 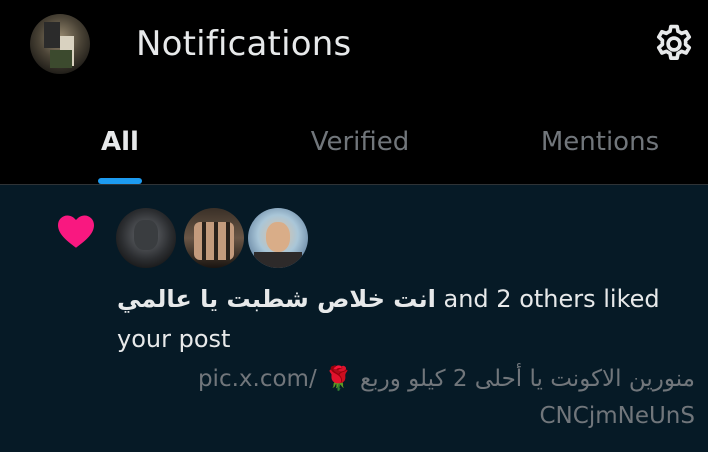 What do you see at coordinates (76, 231) in the screenshot?
I see `heart-icon` at bounding box center [76, 231].